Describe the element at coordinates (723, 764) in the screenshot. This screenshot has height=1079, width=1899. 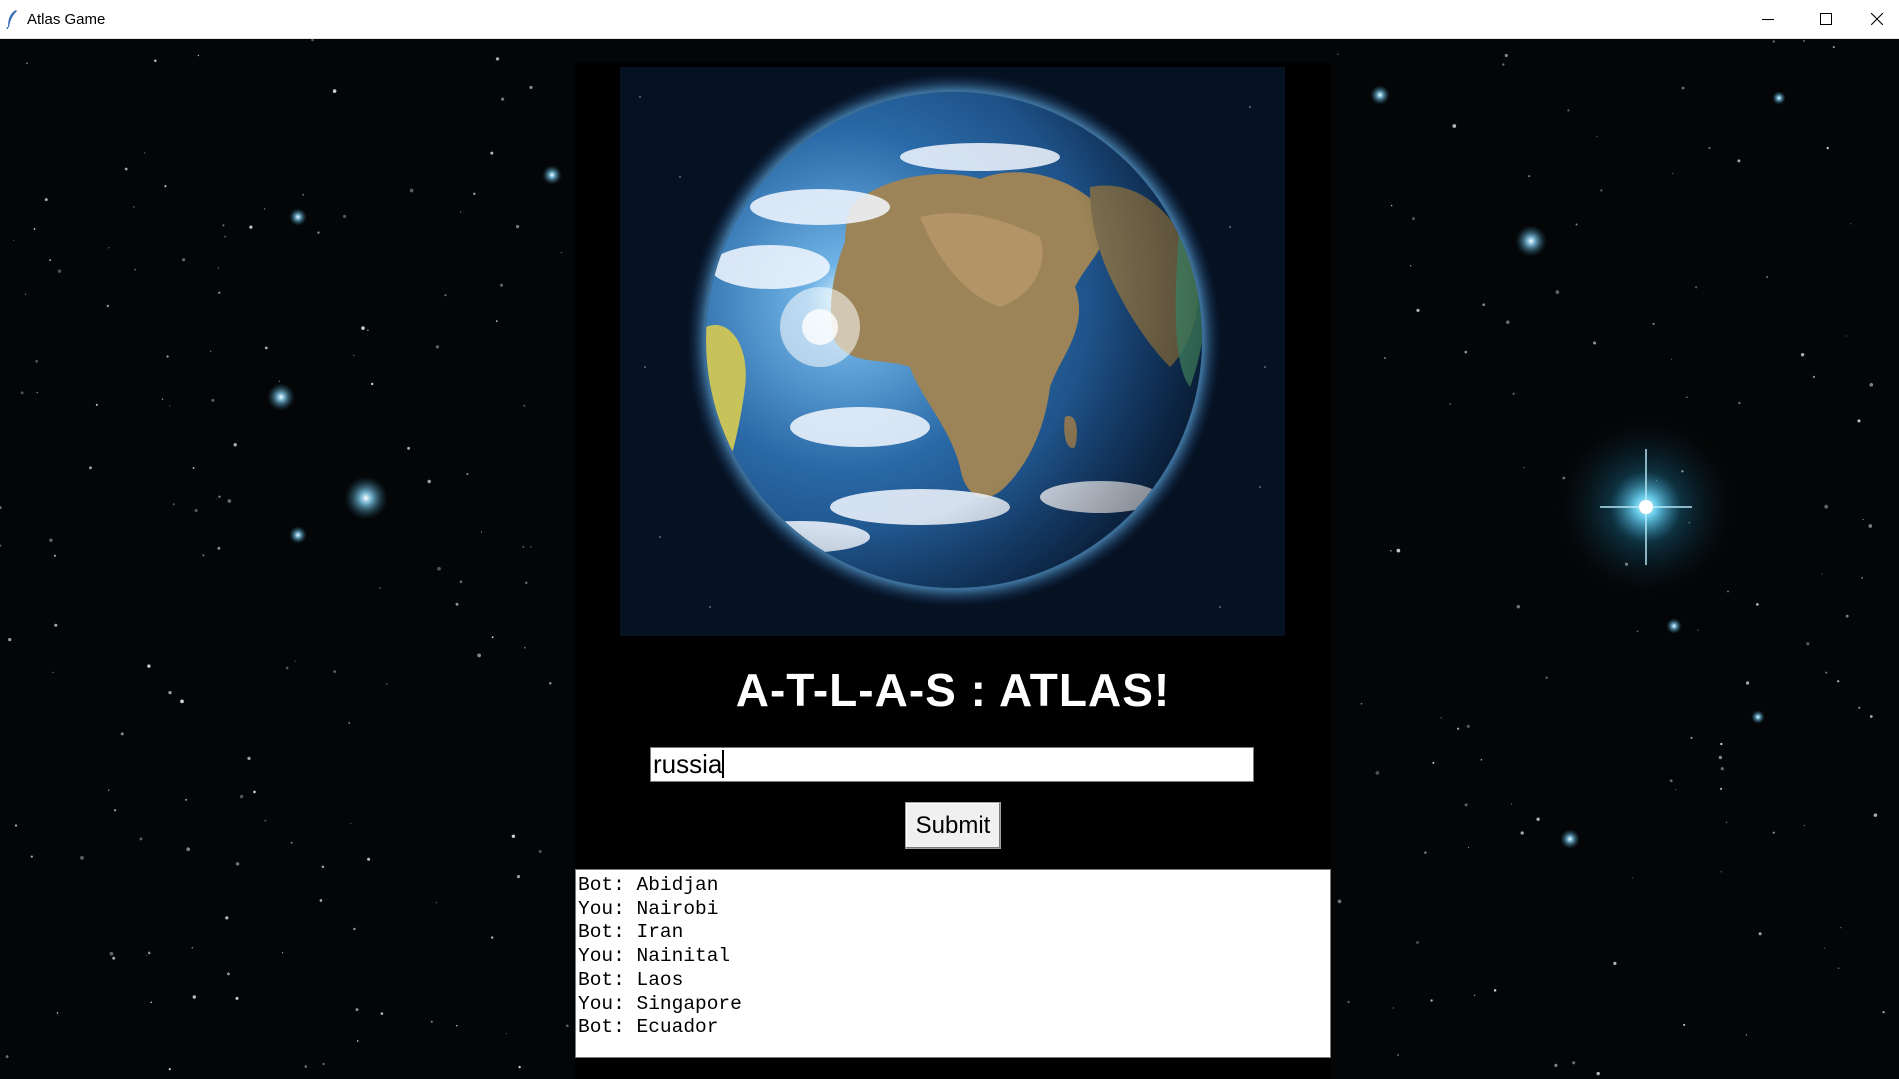
I see `text-caret` at that location.